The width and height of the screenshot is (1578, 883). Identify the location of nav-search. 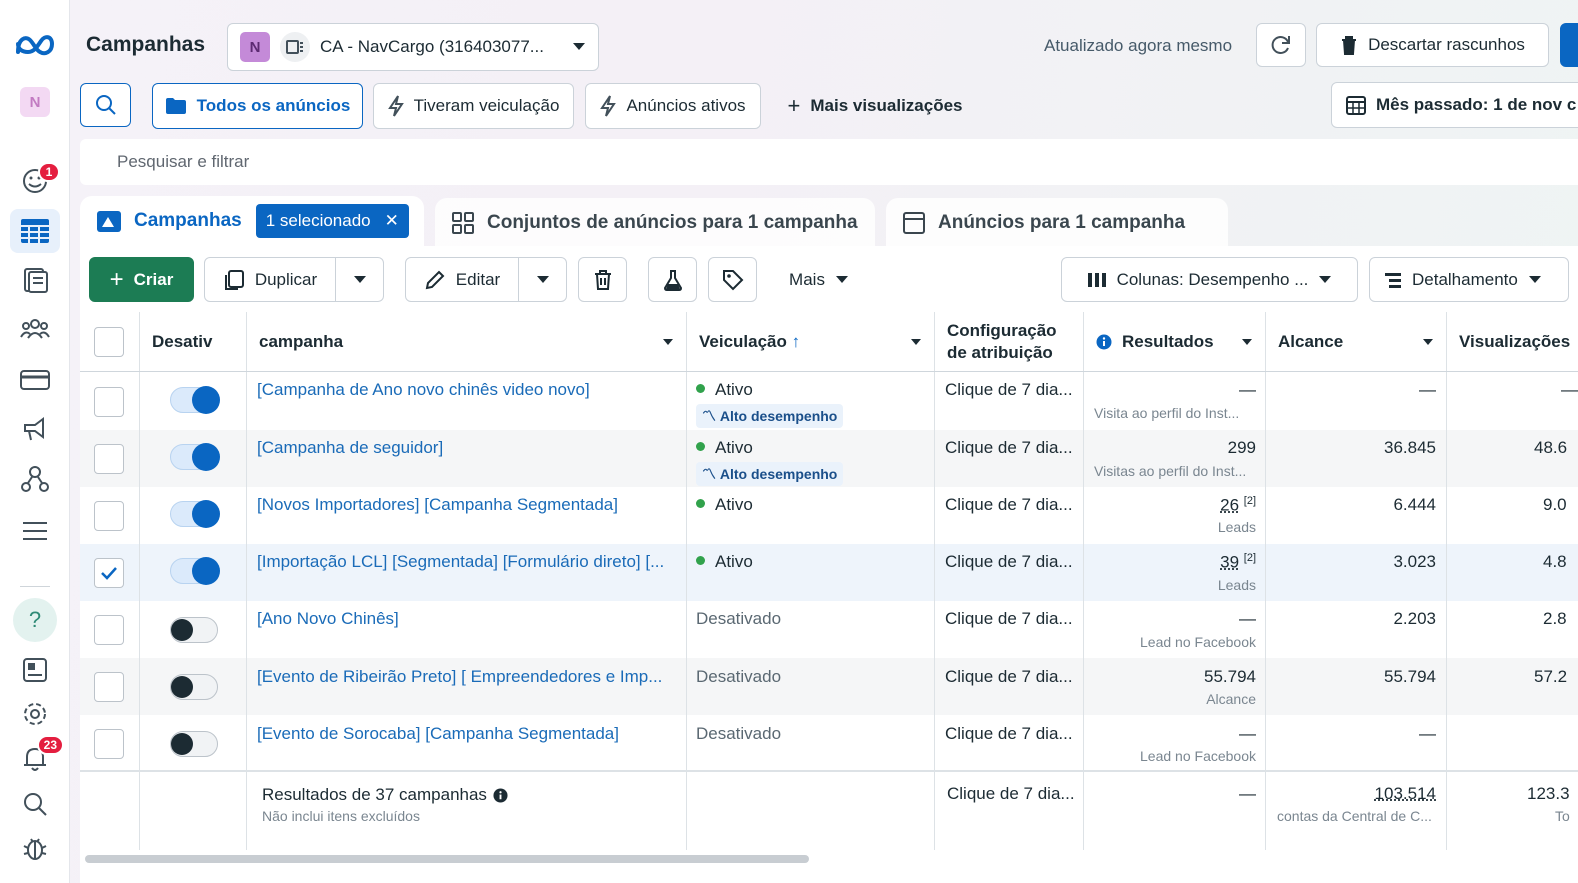
(35, 804).